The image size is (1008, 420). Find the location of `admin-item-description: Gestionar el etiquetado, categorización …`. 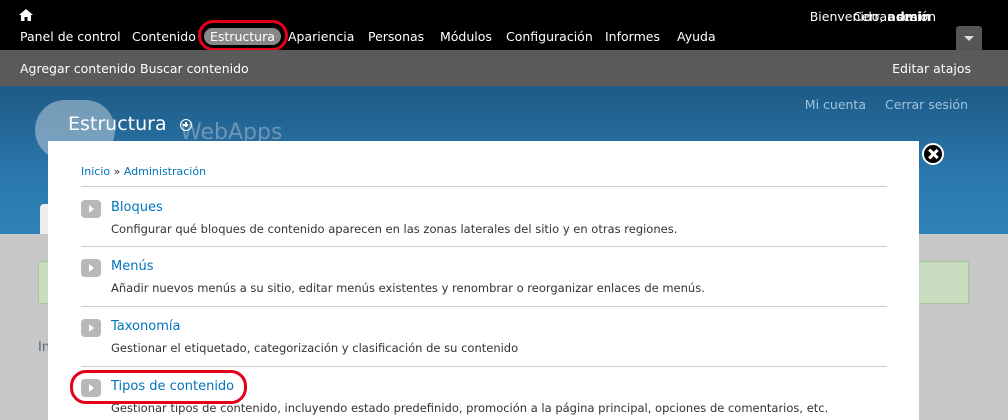

admin-item-description: Gestionar el etiquetado, categorización … is located at coordinates (315, 348).